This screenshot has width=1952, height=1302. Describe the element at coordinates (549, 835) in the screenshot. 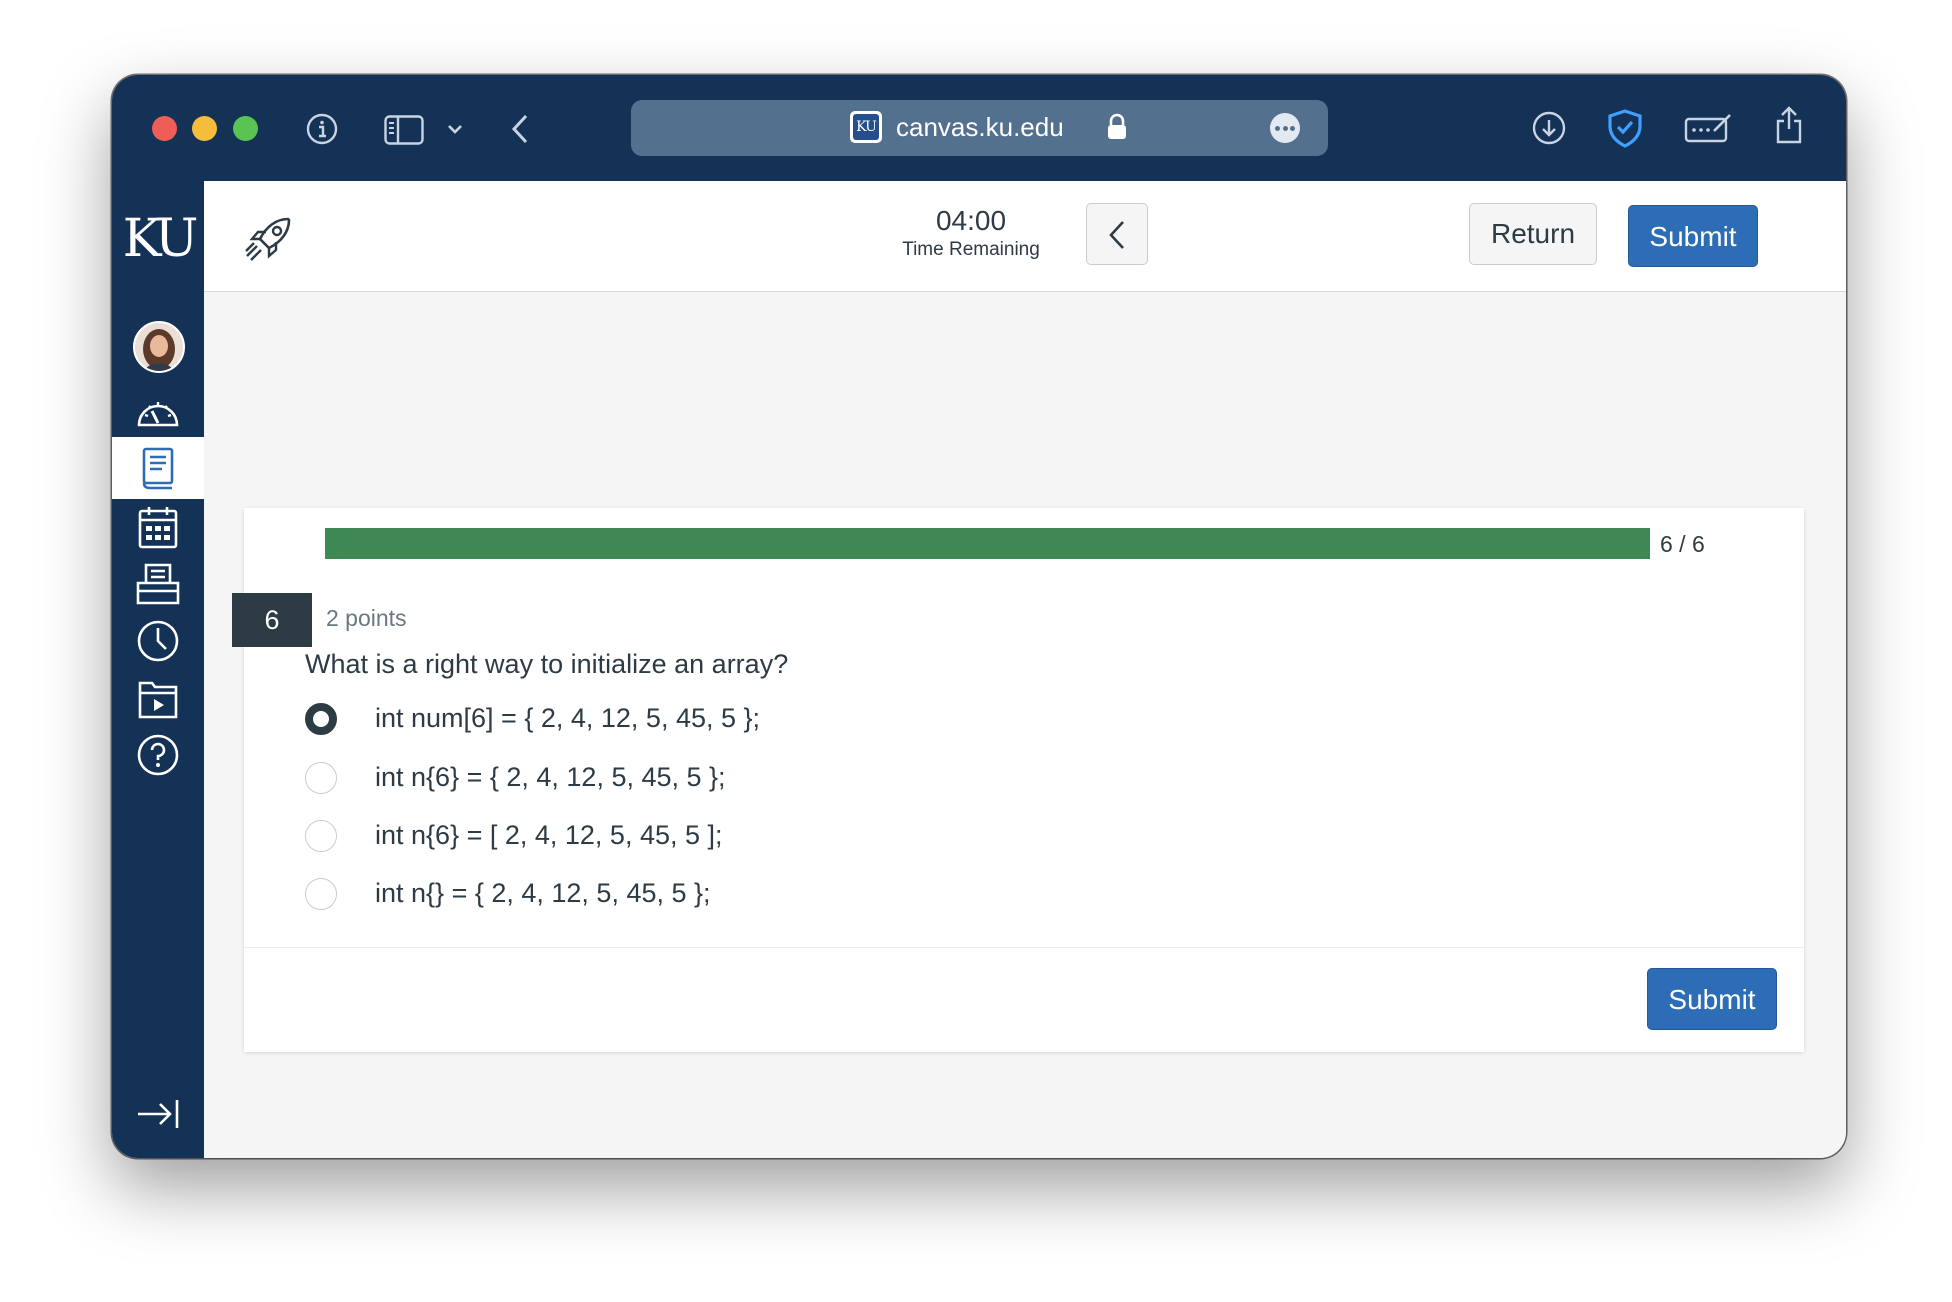

I see `answer-label: int n{6} = [ 2, 4, 12, 5, 45, 5 ];` at that location.